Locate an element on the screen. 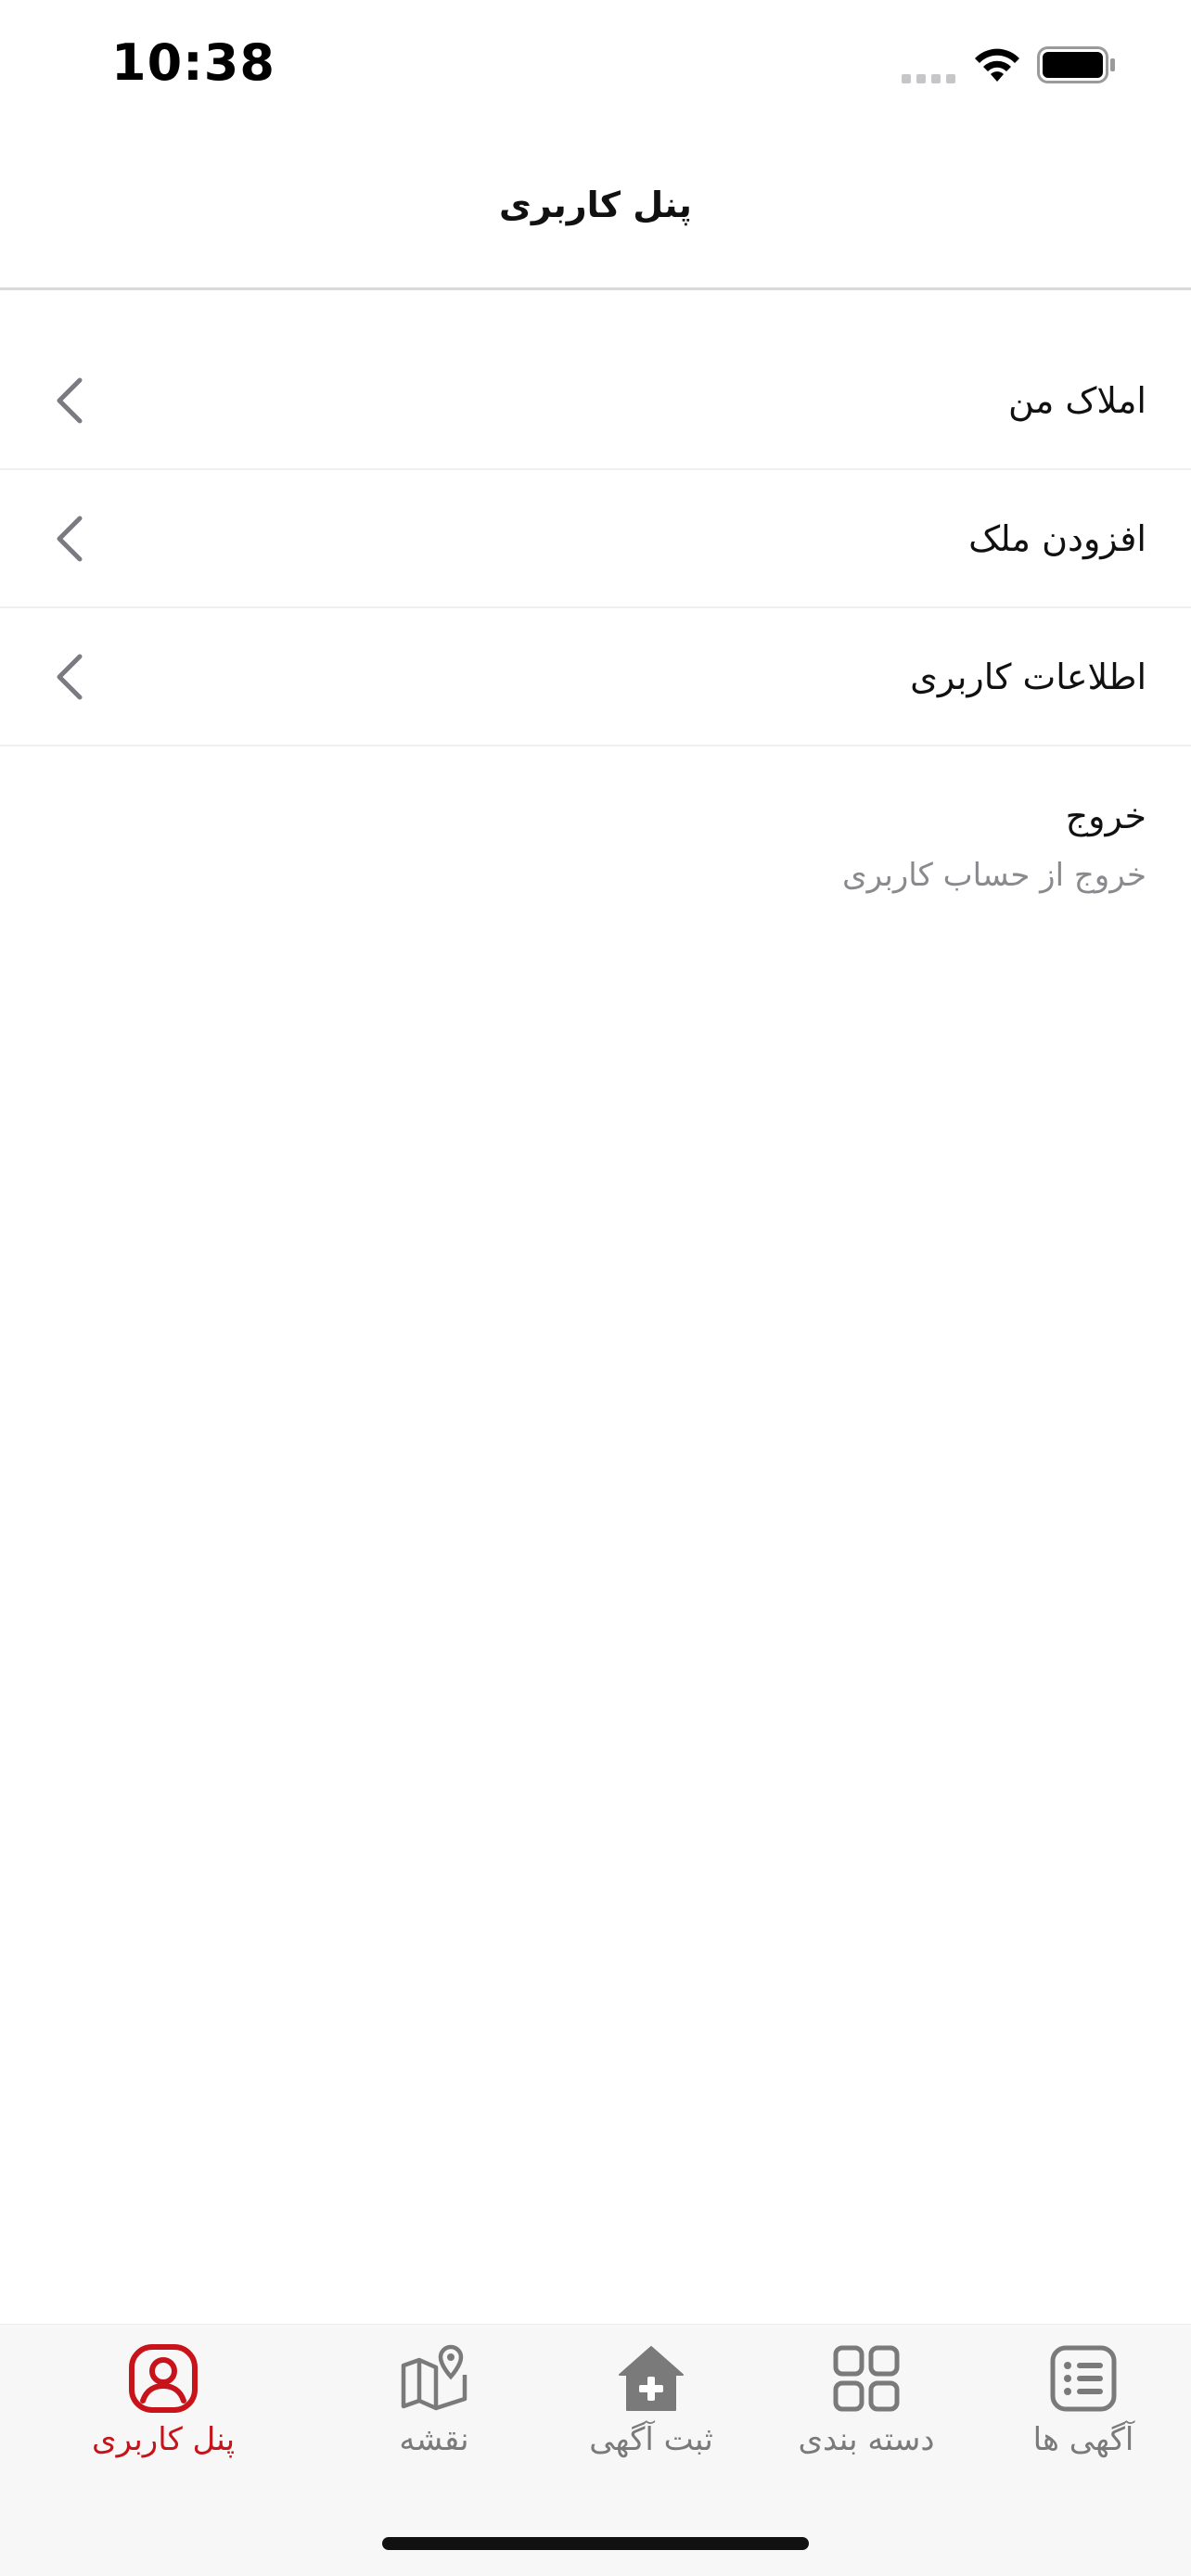  tab-label: ثبت آگهی is located at coordinates (651, 2439).